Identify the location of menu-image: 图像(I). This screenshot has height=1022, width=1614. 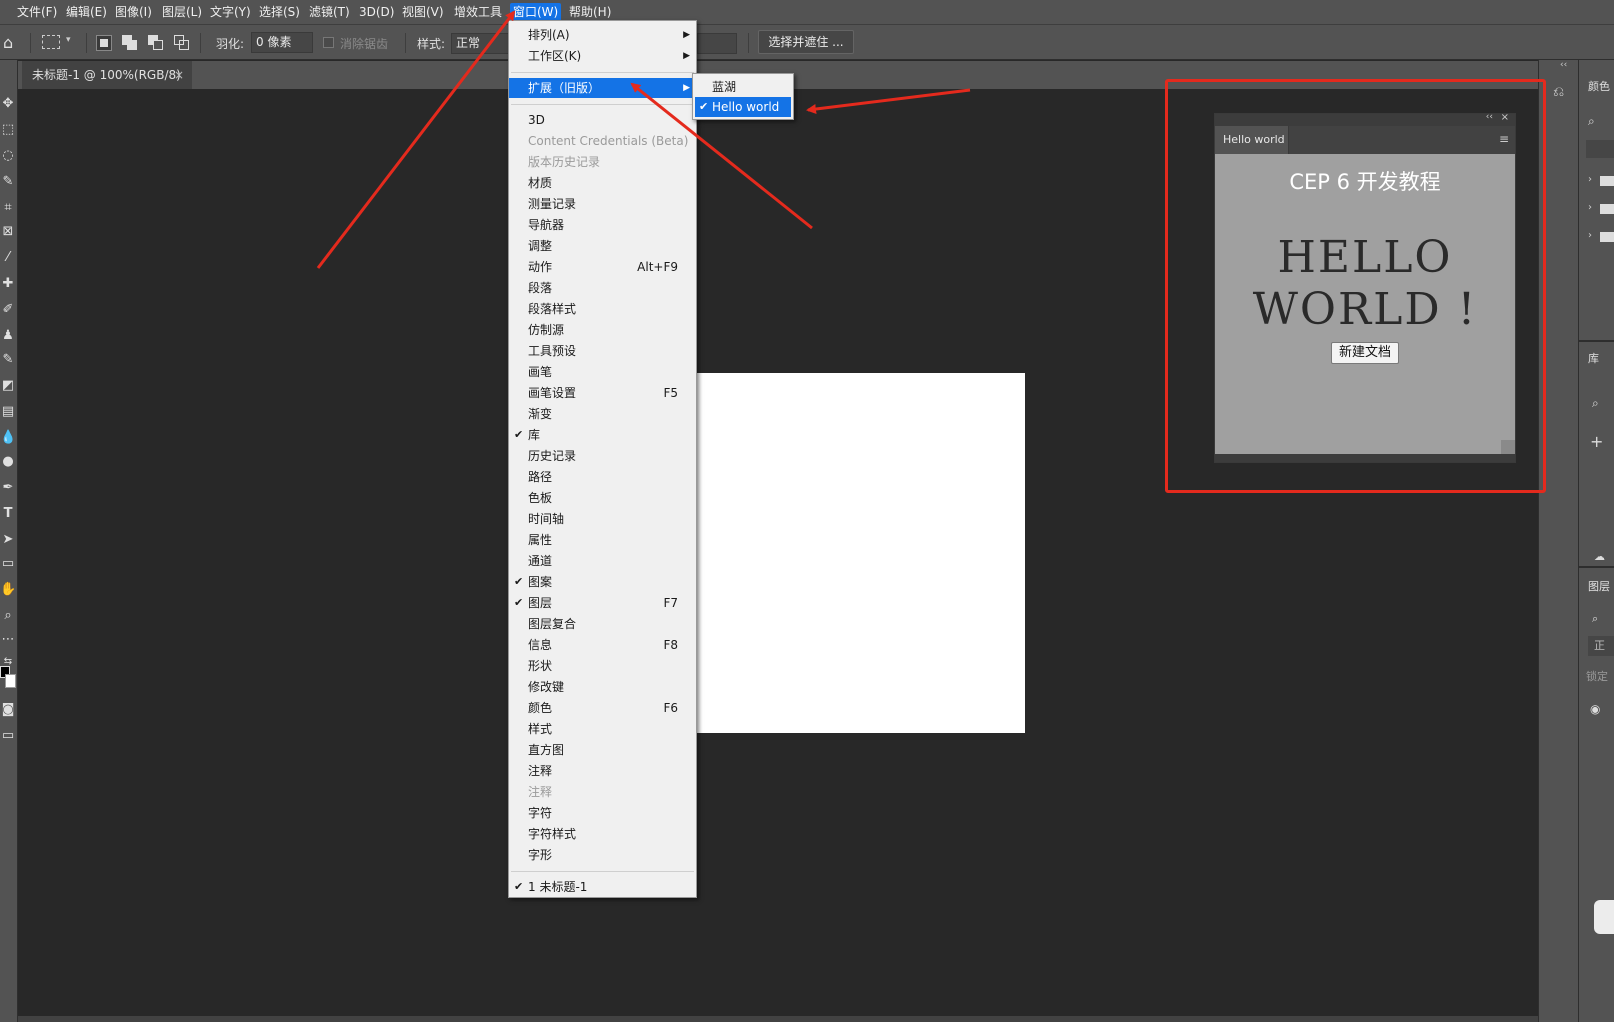
(133, 12).